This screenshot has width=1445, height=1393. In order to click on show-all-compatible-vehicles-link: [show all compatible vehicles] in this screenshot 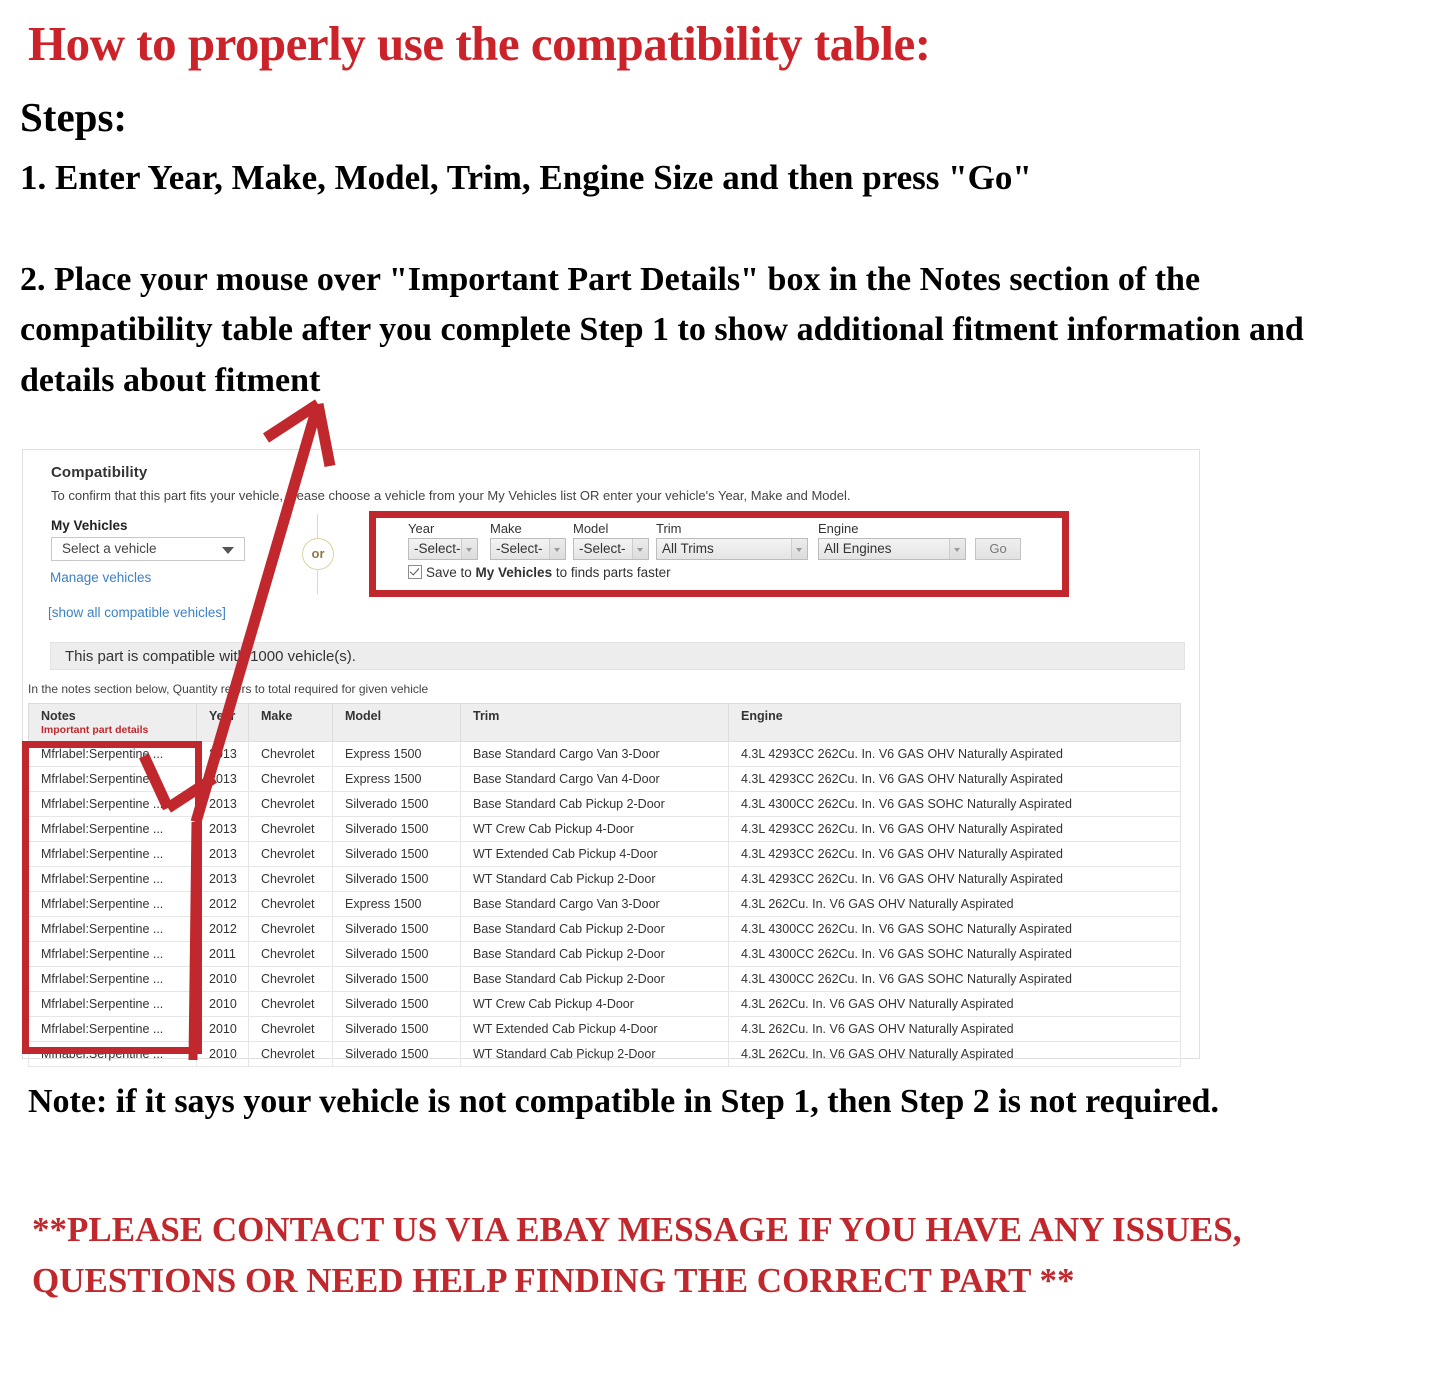, I will do `click(137, 612)`.